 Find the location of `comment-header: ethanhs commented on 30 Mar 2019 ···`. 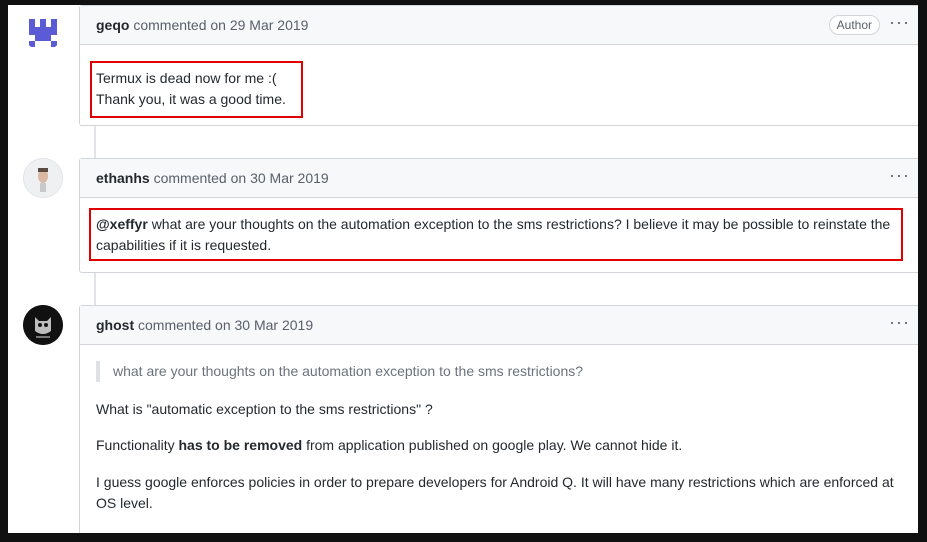

comment-header: ethanhs commented on 30 Mar 2019 ··· is located at coordinates (499, 178).